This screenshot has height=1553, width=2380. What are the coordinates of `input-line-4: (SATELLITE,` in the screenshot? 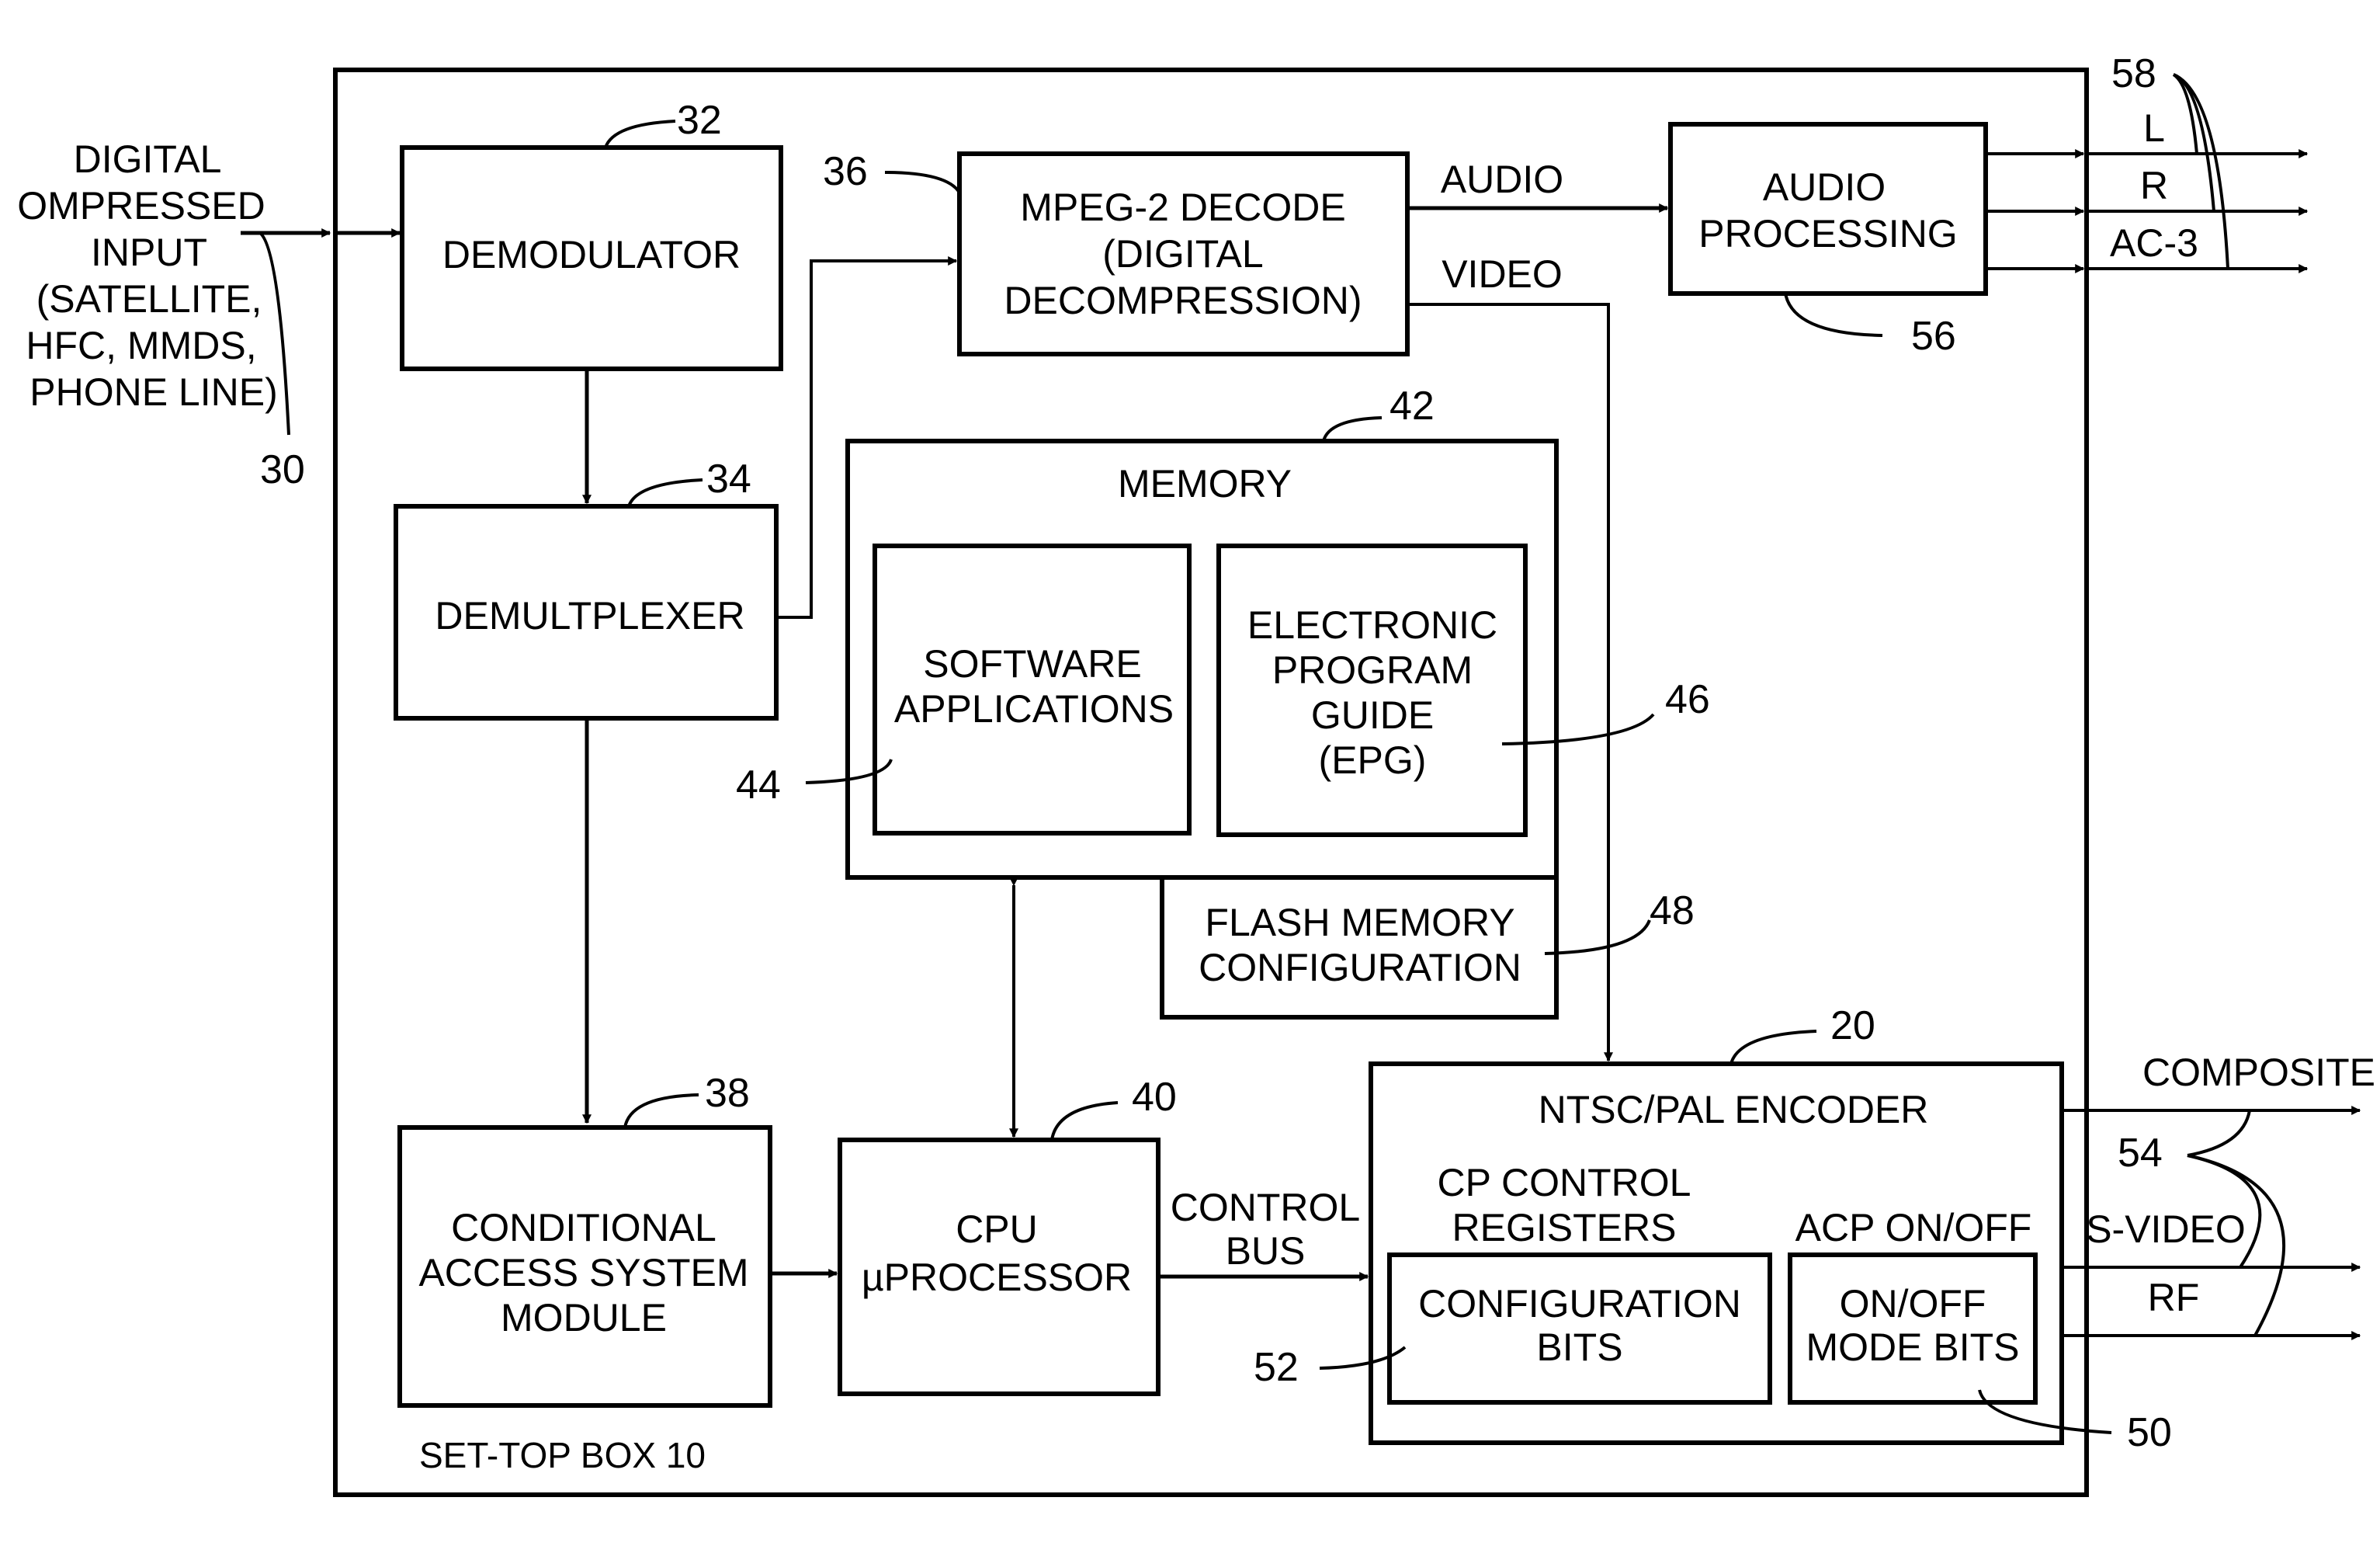 It's located at (149, 299).